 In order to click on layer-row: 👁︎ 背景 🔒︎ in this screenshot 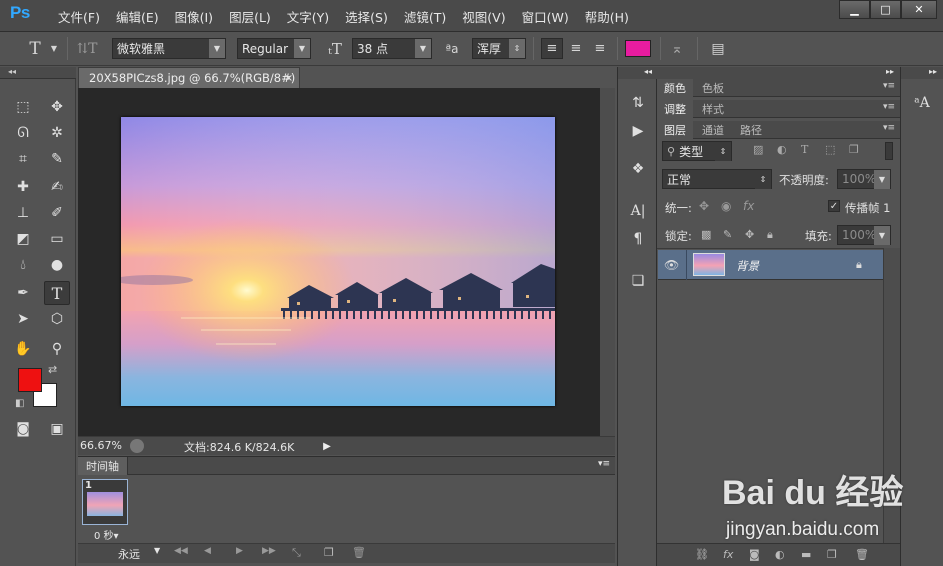, I will do `click(770, 265)`.